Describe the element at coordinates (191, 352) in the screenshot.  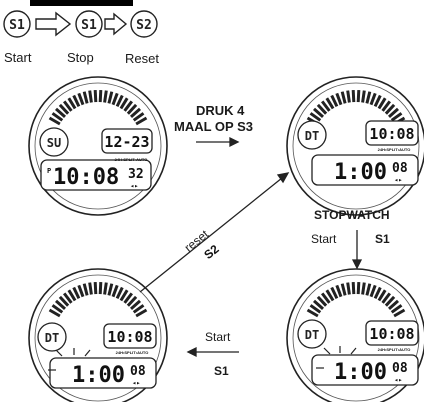
I see `arrow-start-left-head` at that location.